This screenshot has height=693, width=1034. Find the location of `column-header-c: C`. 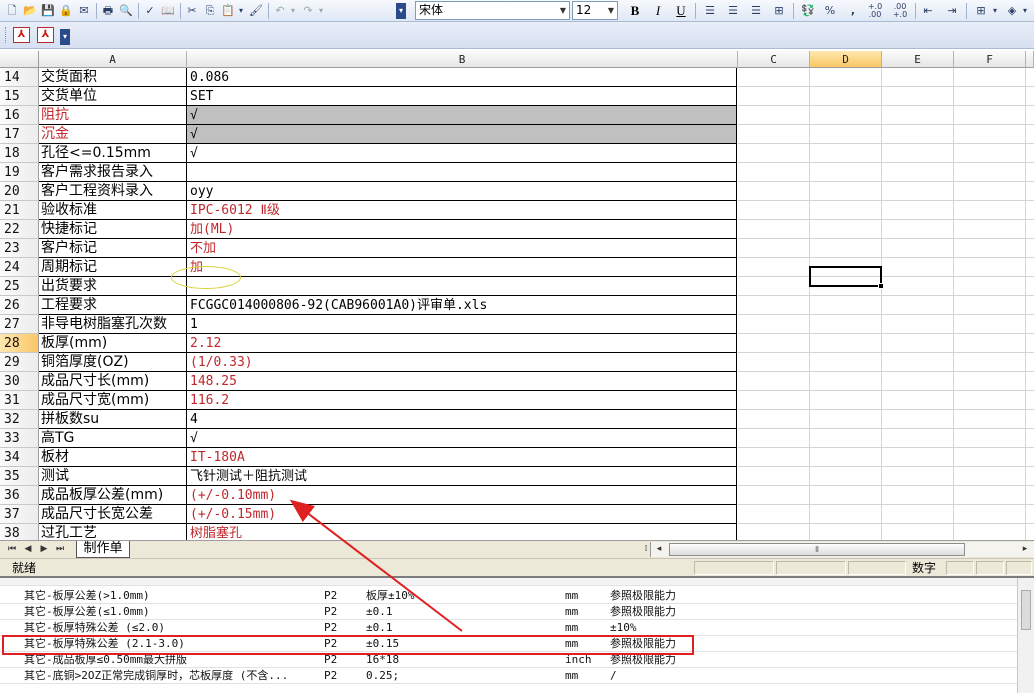

column-header-c: C is located at coordinates (774, 59).